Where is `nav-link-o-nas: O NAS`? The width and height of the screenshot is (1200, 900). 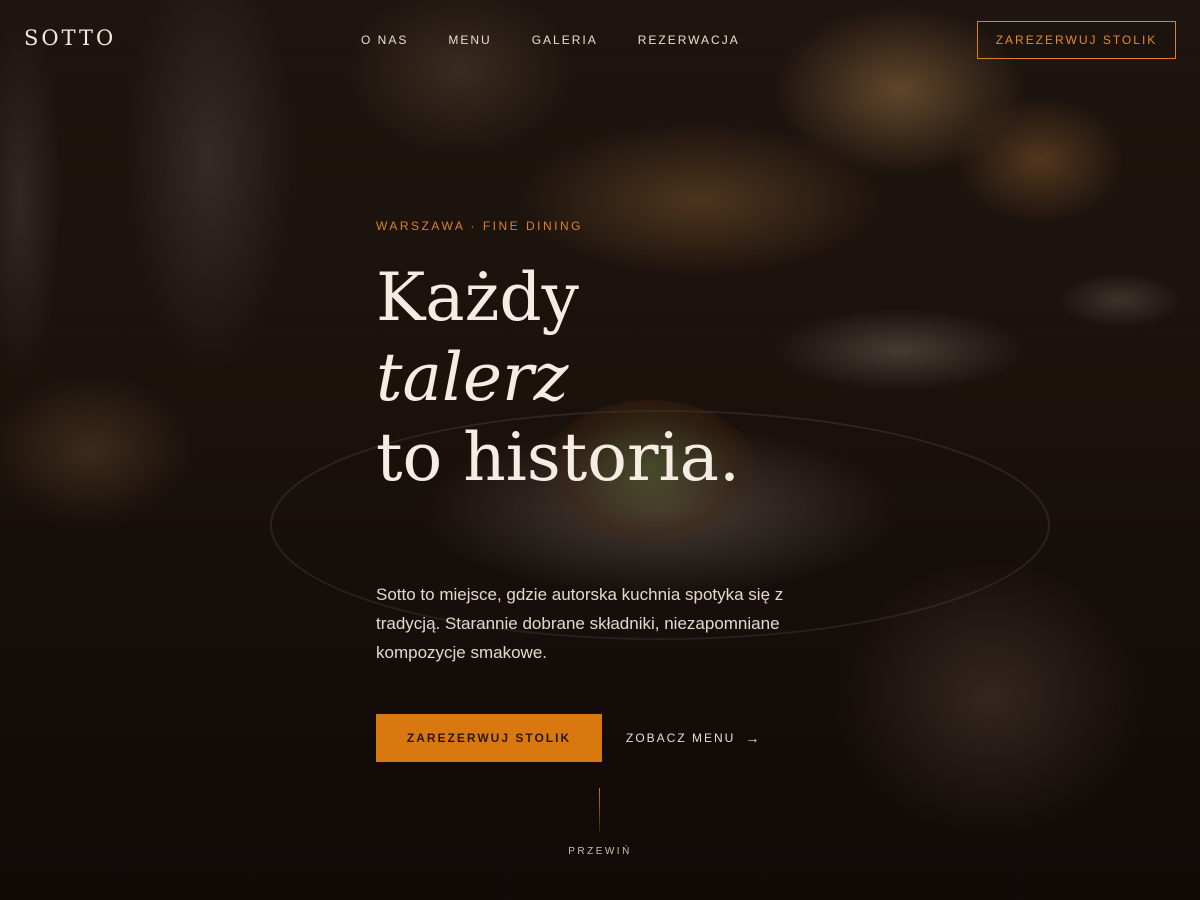 nav-link-o-nas: O NAS is located at coordinates (384, 40).